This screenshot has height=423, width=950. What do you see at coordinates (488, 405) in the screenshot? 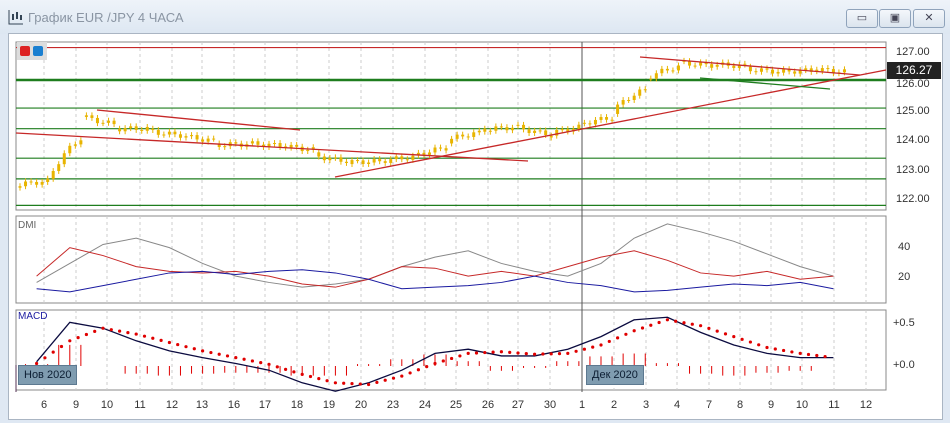
I see `x-axis-label: 26` at bounding box center [488, 405].